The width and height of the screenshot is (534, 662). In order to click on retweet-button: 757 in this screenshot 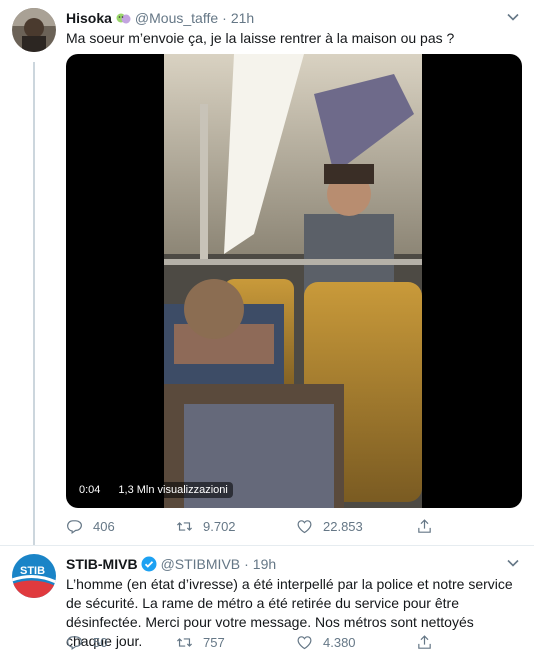, I will do `click(236, 642)`.